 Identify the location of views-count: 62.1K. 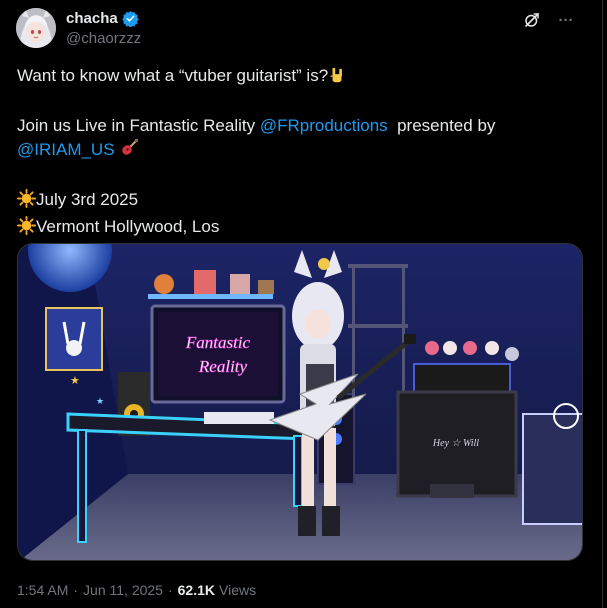
(196, 590).